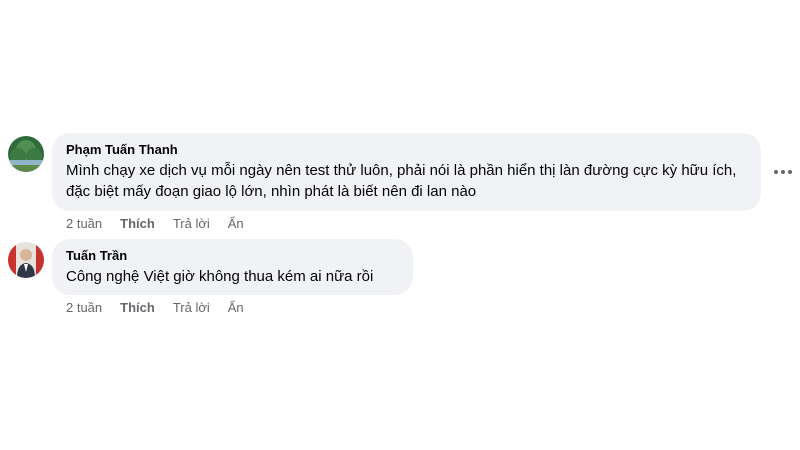  I want to click on more-options-button, so click(783, 172).